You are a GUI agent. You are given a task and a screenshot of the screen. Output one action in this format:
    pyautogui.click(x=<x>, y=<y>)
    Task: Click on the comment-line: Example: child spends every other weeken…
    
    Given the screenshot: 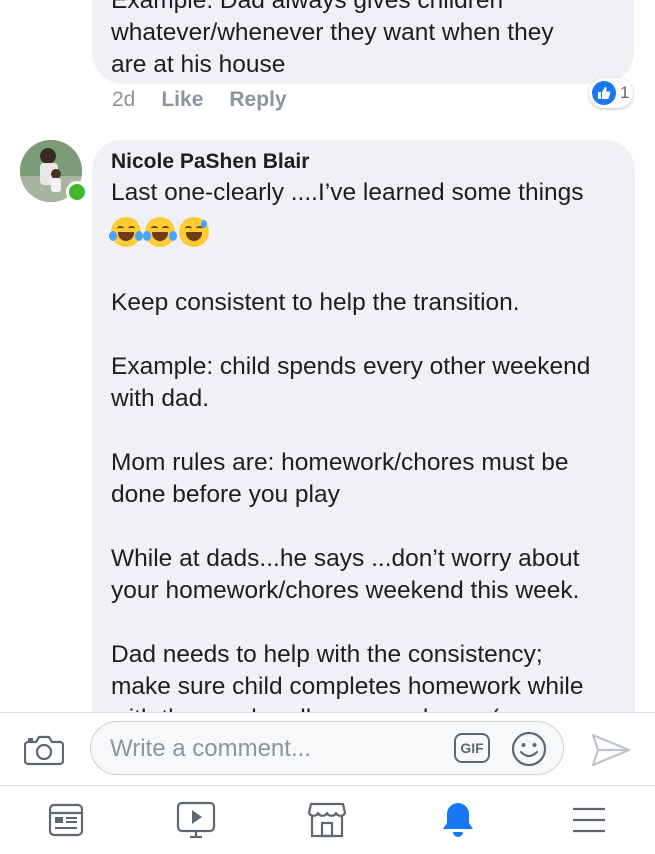 What is the action you would take?
    pyautogui.click(x=351, y=366)
    